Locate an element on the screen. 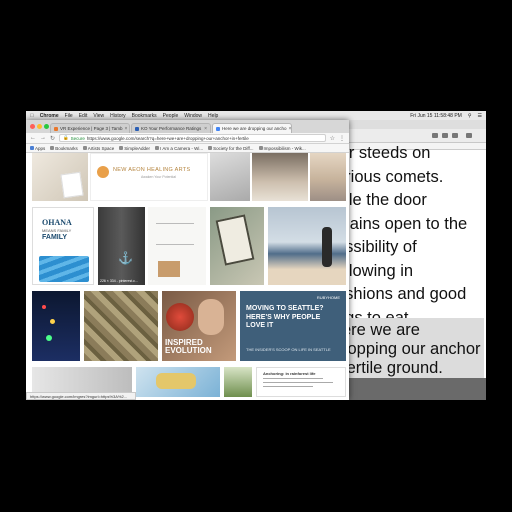 This screenshot has height=512, width=512. menu-view: View is located at coordinates (98, 116).